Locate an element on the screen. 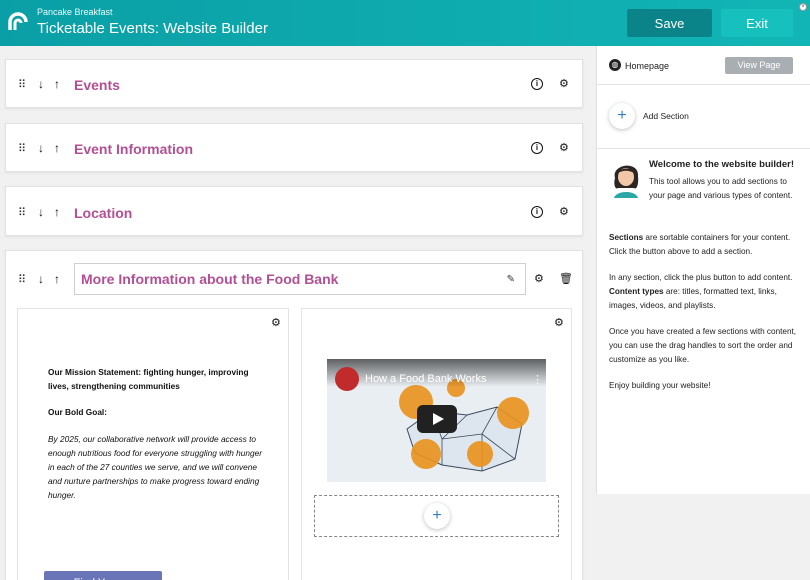 Image resolution: width=810 pixels, height=580 pixels. page-title: Ticketable Events: Website Builder is located at coordinates (152, 28).